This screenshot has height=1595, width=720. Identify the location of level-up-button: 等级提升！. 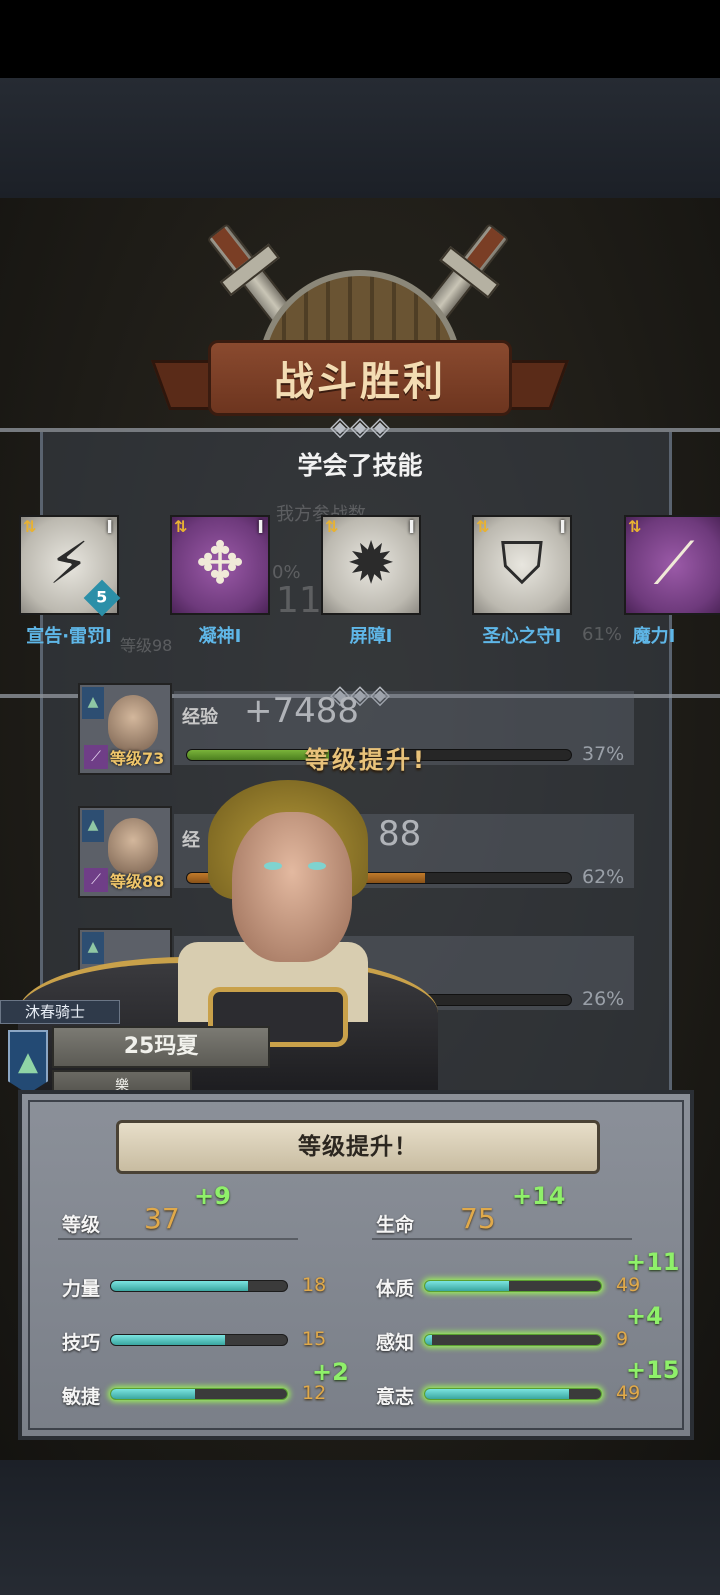
(358, 1147).